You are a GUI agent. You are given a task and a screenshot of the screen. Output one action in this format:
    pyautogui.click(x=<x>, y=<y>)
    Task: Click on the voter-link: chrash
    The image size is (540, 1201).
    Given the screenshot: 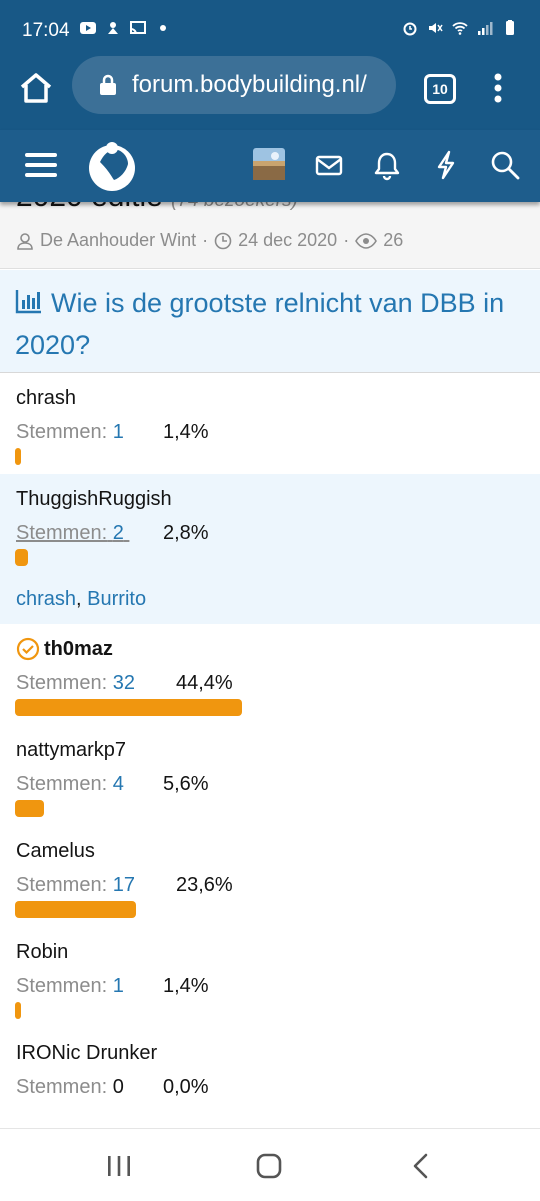 What is the action you would take?
    pyautogui.click(x=46, y=599)
    